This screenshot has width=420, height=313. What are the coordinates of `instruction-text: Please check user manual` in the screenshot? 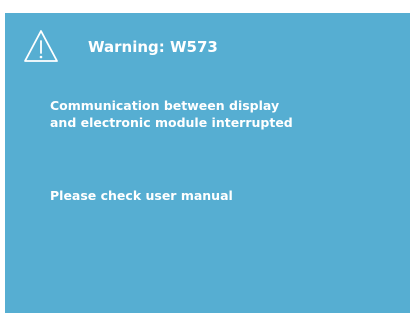 It's located at (141, 195).